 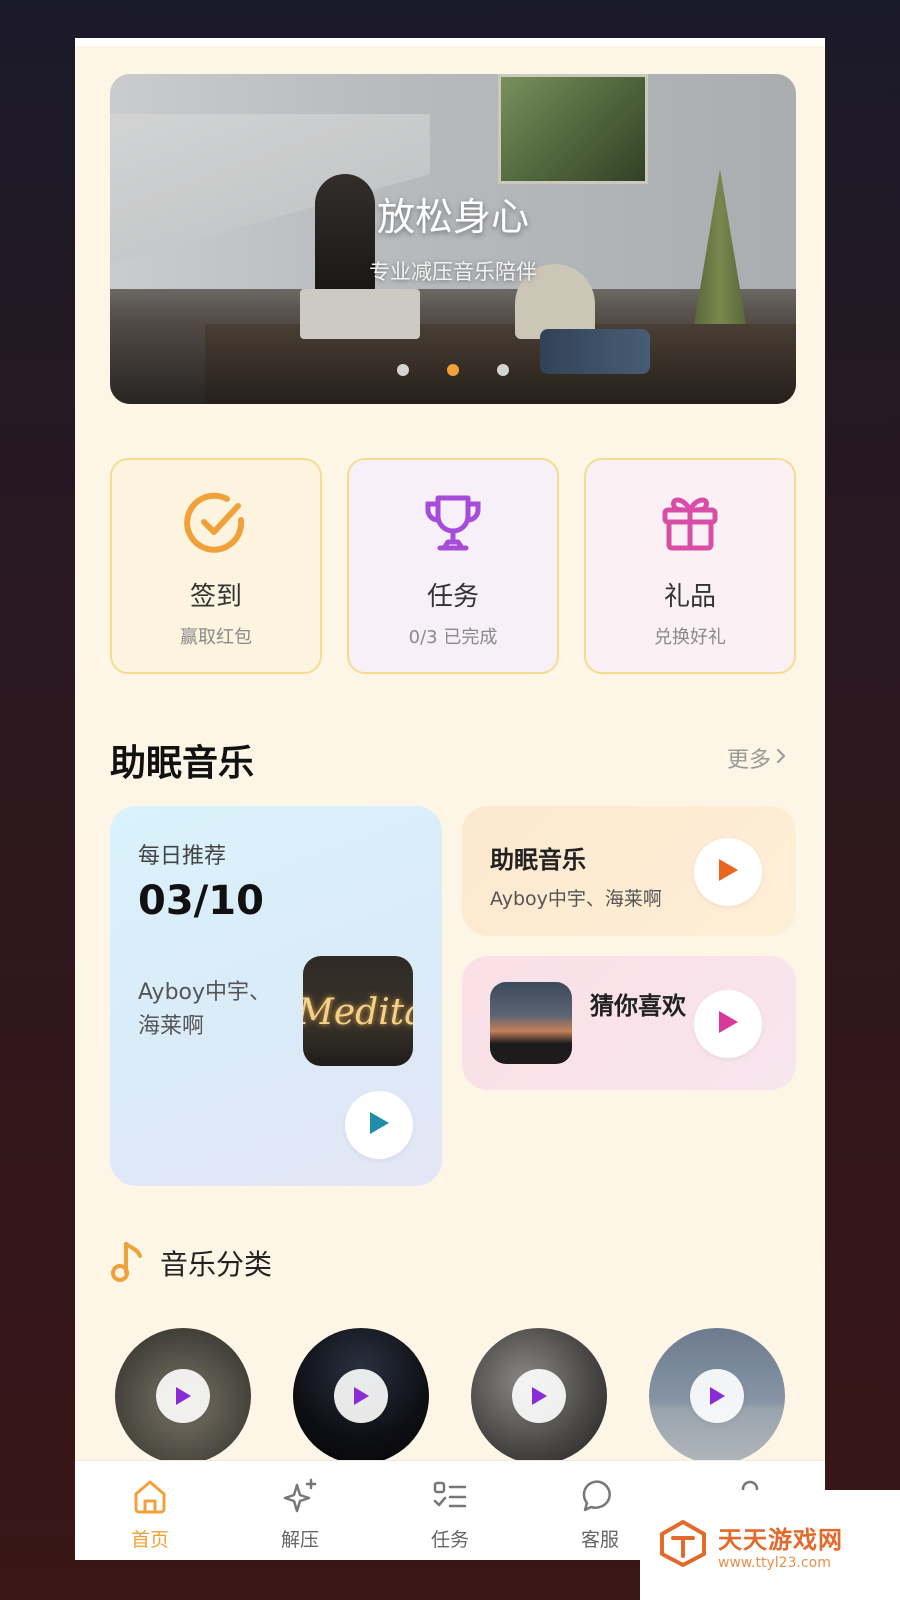 I want to click on more-link: 更多, so click(x=757, y=758).